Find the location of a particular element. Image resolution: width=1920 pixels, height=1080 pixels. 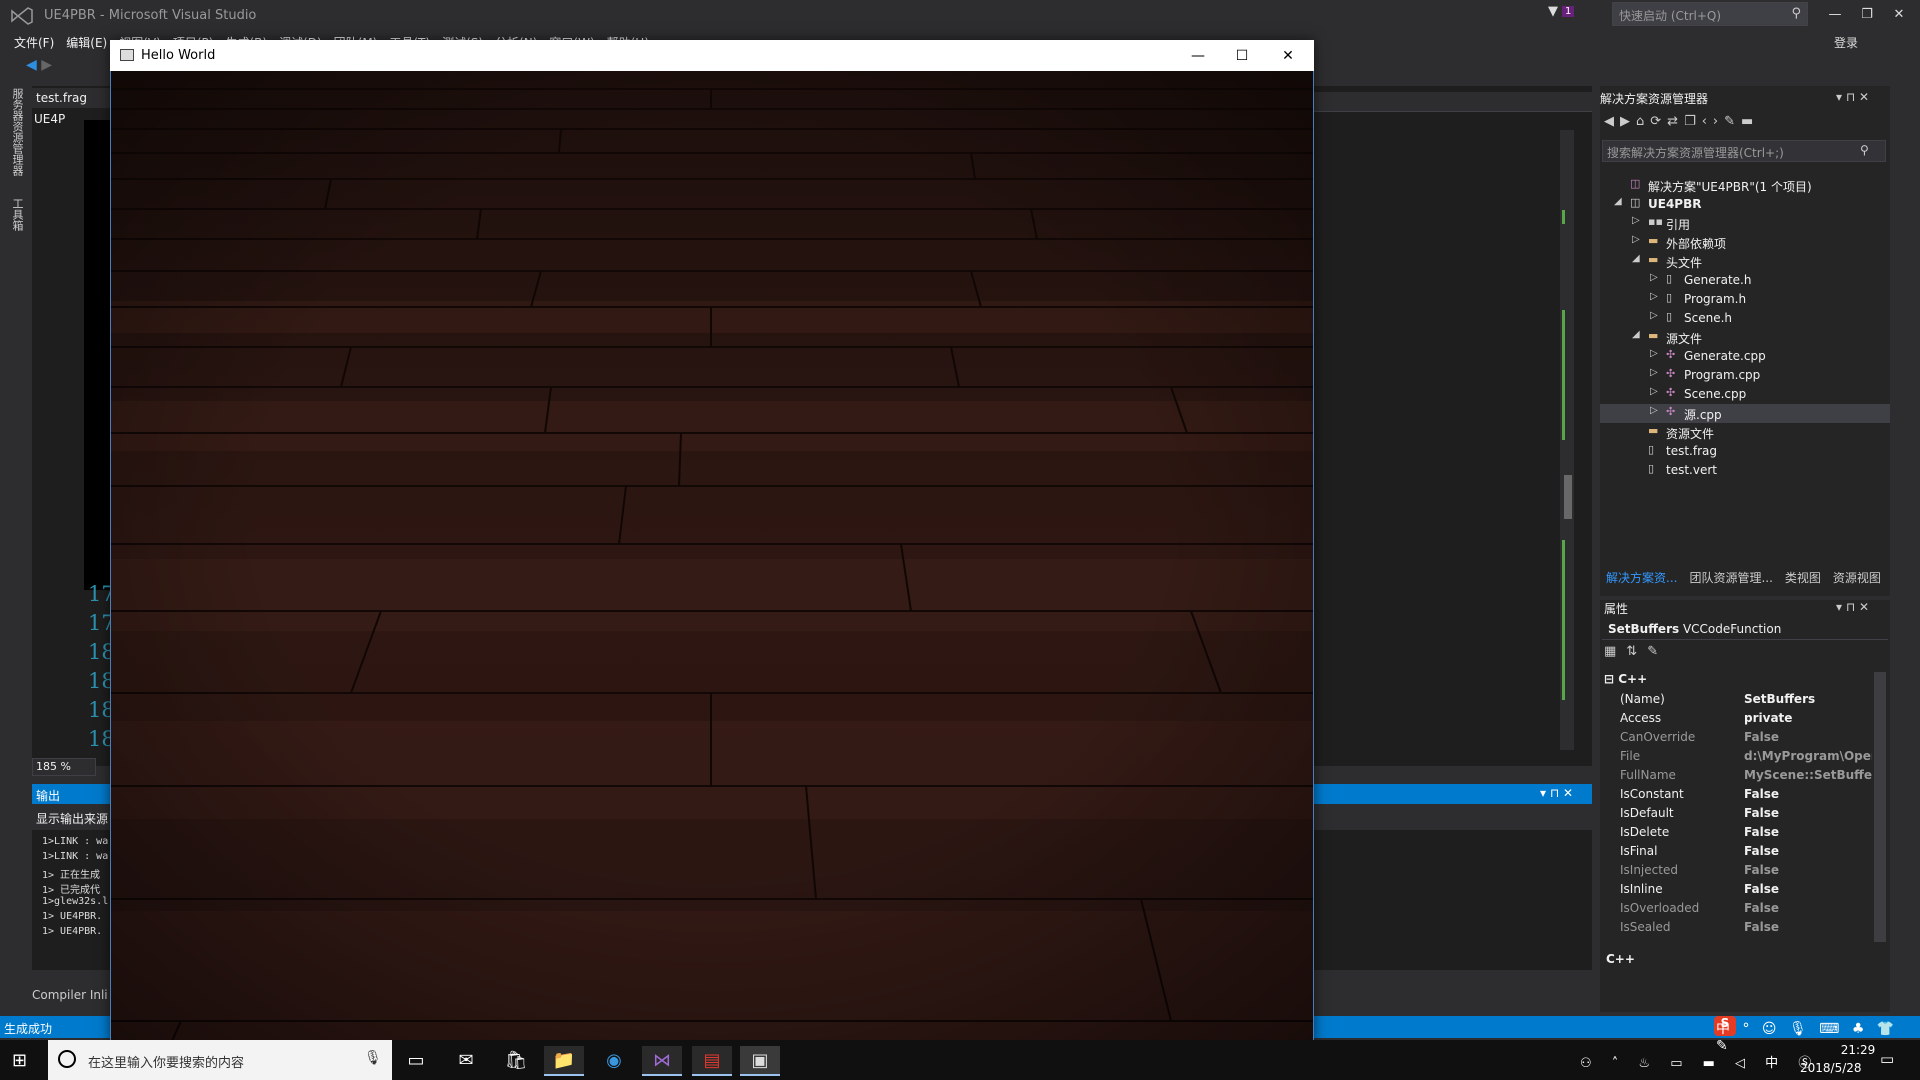

solution-tree-item: ▷ ▯ Program.h is located at coordinates (1745, 299).